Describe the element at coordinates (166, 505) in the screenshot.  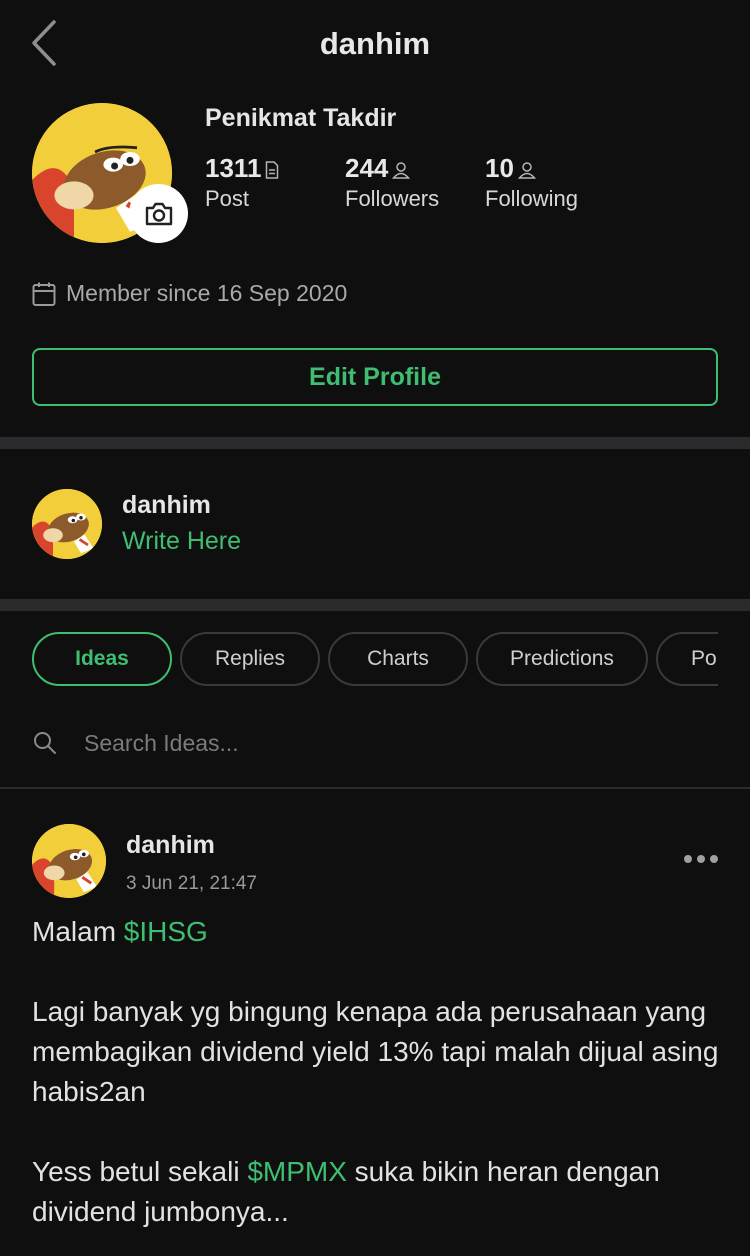
I see `compose-username: danhim` at that location.